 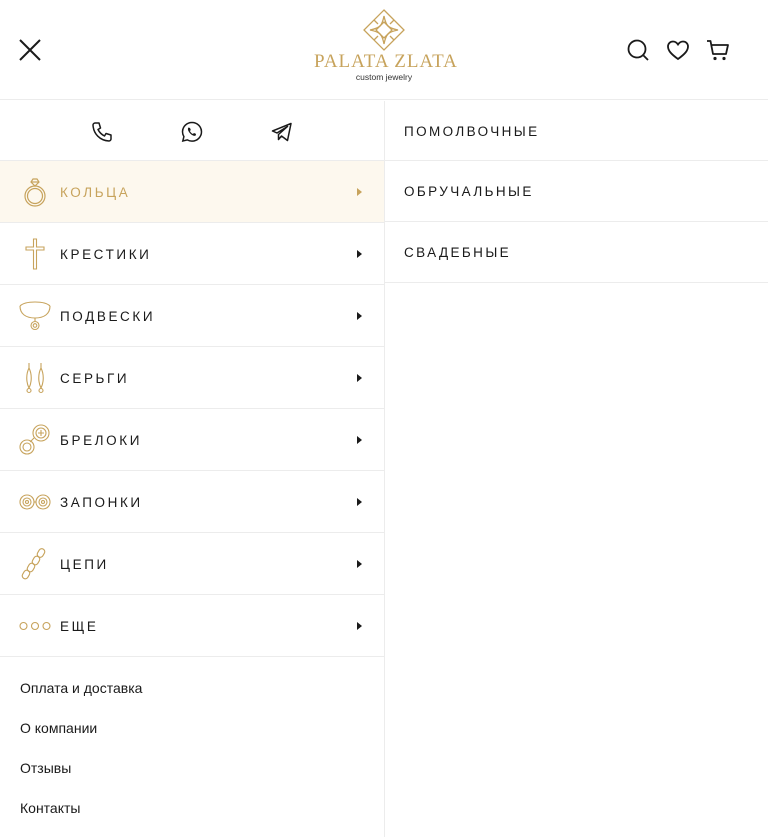 What do you see at coordinates (192, 378) in the screenshot?
I see `category-item-earrings: Серьги` at bounding box center [192, 378].